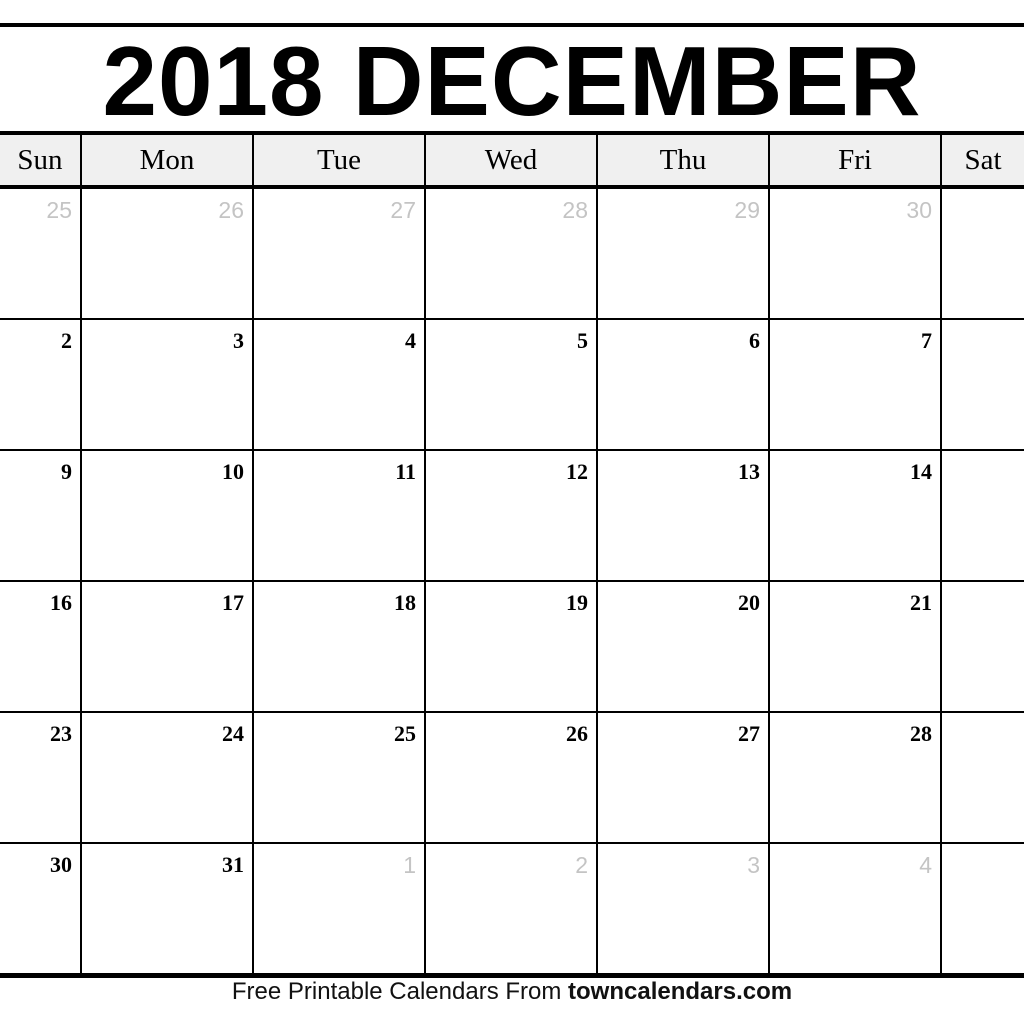 The height and width of the screenshot is (1024, 1024). What do you see at coordinates (168, 646) in the screenshot?
I see `day-cell: 17` at bounding box center [168, 646].